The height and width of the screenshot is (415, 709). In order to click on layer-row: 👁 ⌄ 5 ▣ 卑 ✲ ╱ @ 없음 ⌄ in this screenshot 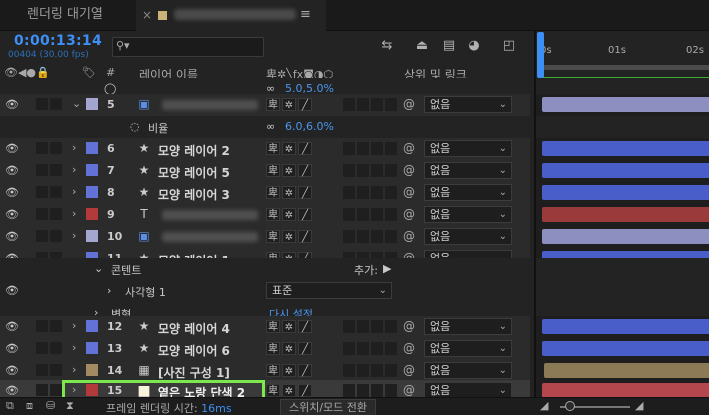, I will do `click(354, 105)`.